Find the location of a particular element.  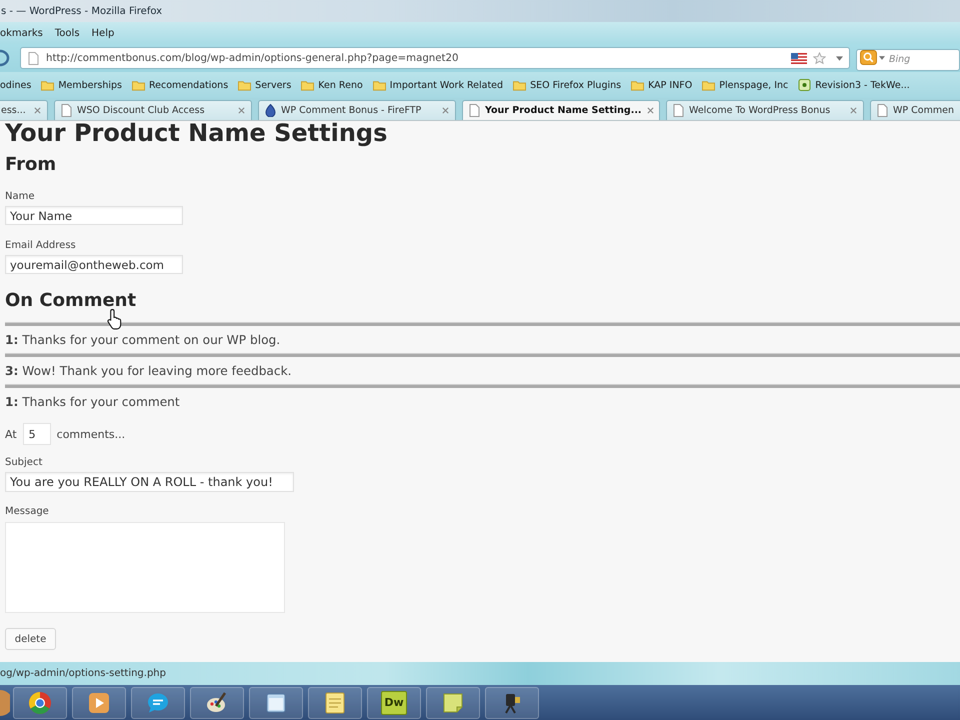

hand-cursor-icon is located at coordinates (115, 319).